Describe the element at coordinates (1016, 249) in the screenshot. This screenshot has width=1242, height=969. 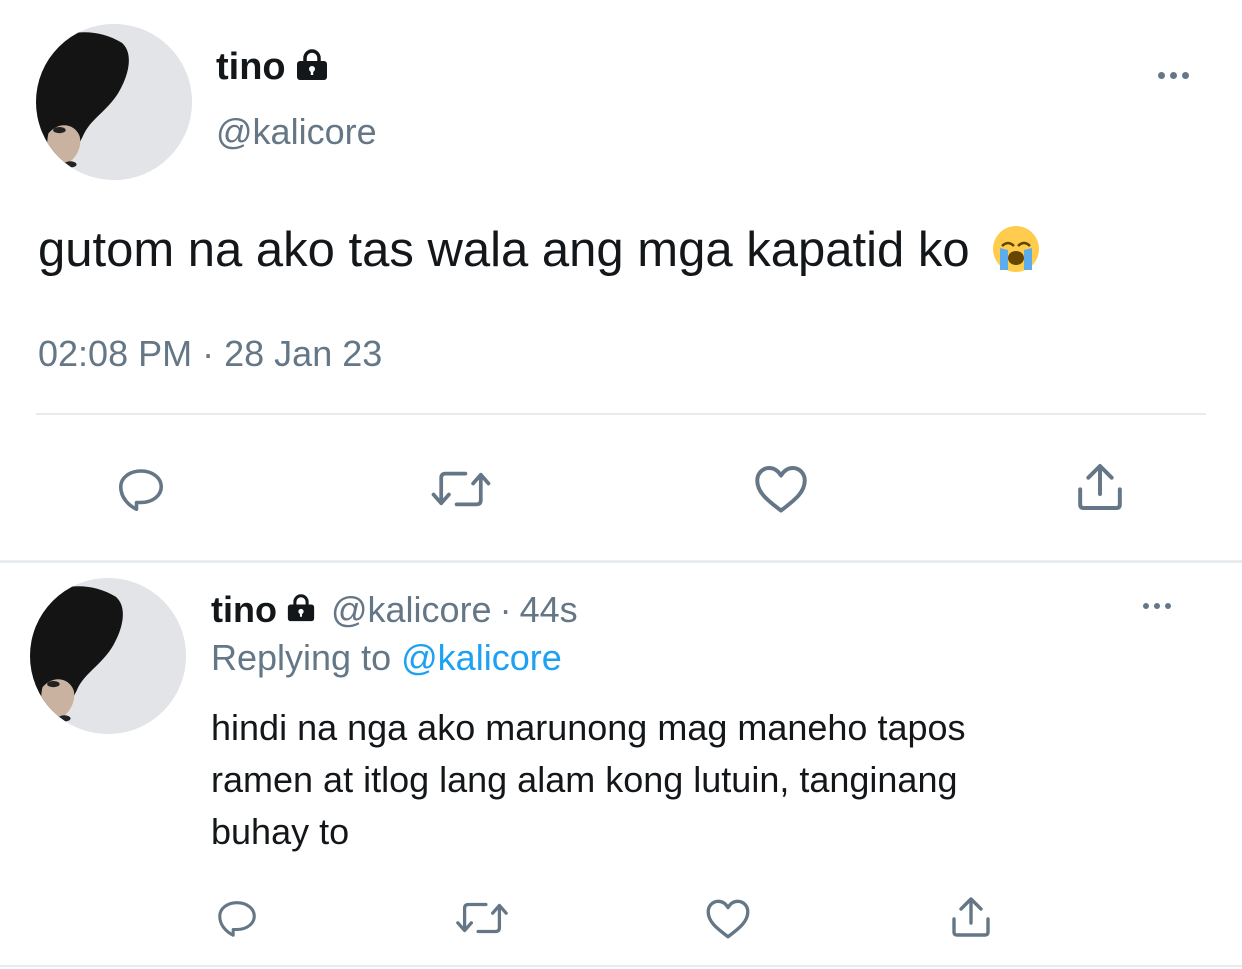
I see `crying-face-emoji` at that location.